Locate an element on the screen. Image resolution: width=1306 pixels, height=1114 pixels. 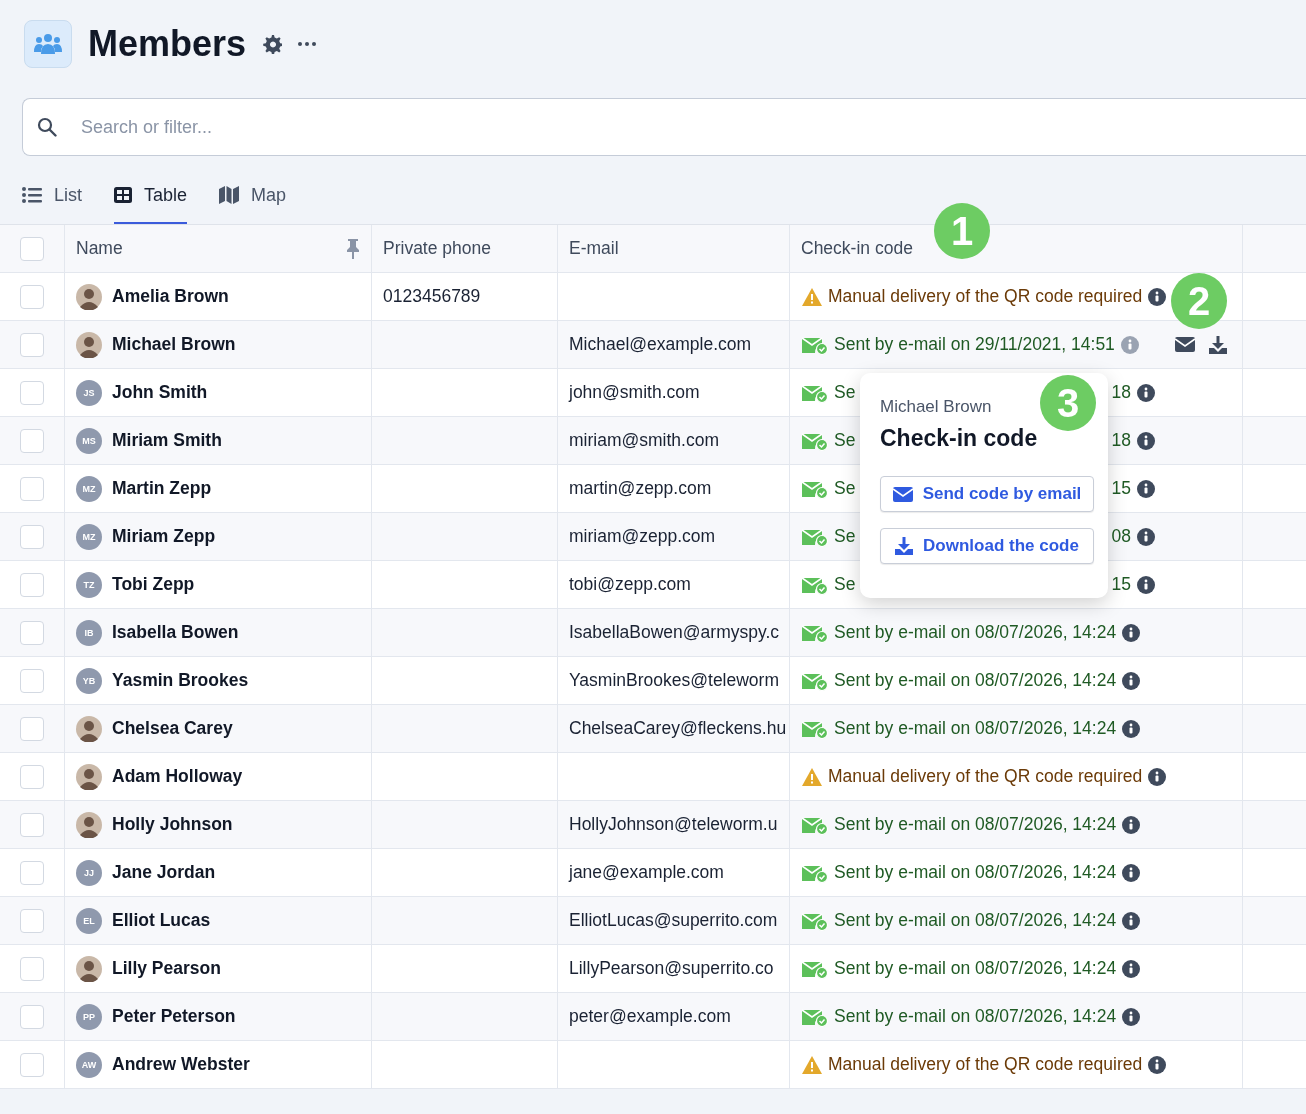
member-name: Miriam Zepp is located at coordinates (164, 536).